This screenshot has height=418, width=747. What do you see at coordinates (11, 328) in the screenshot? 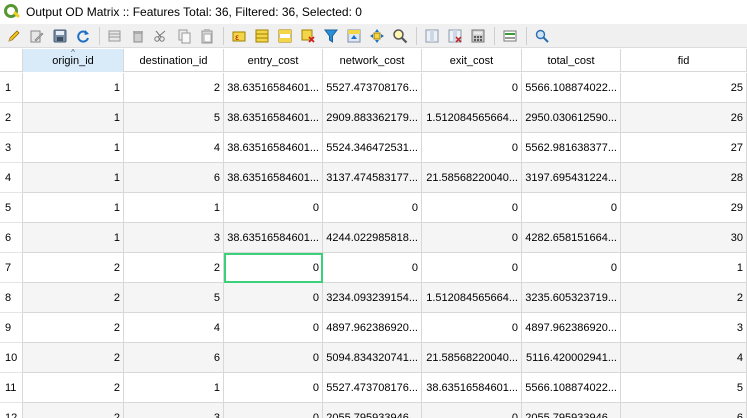
I see `row-number-header: 9` at bounding box center [11, 328].